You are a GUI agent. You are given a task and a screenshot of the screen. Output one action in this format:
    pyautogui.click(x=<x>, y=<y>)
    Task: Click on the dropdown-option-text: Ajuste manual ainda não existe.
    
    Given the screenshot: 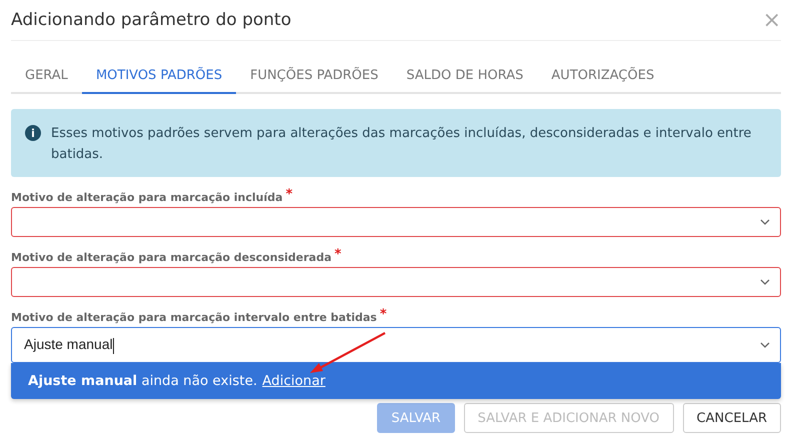 What is the action you would take?
    pyautogui.click(x=143, y=381)
    